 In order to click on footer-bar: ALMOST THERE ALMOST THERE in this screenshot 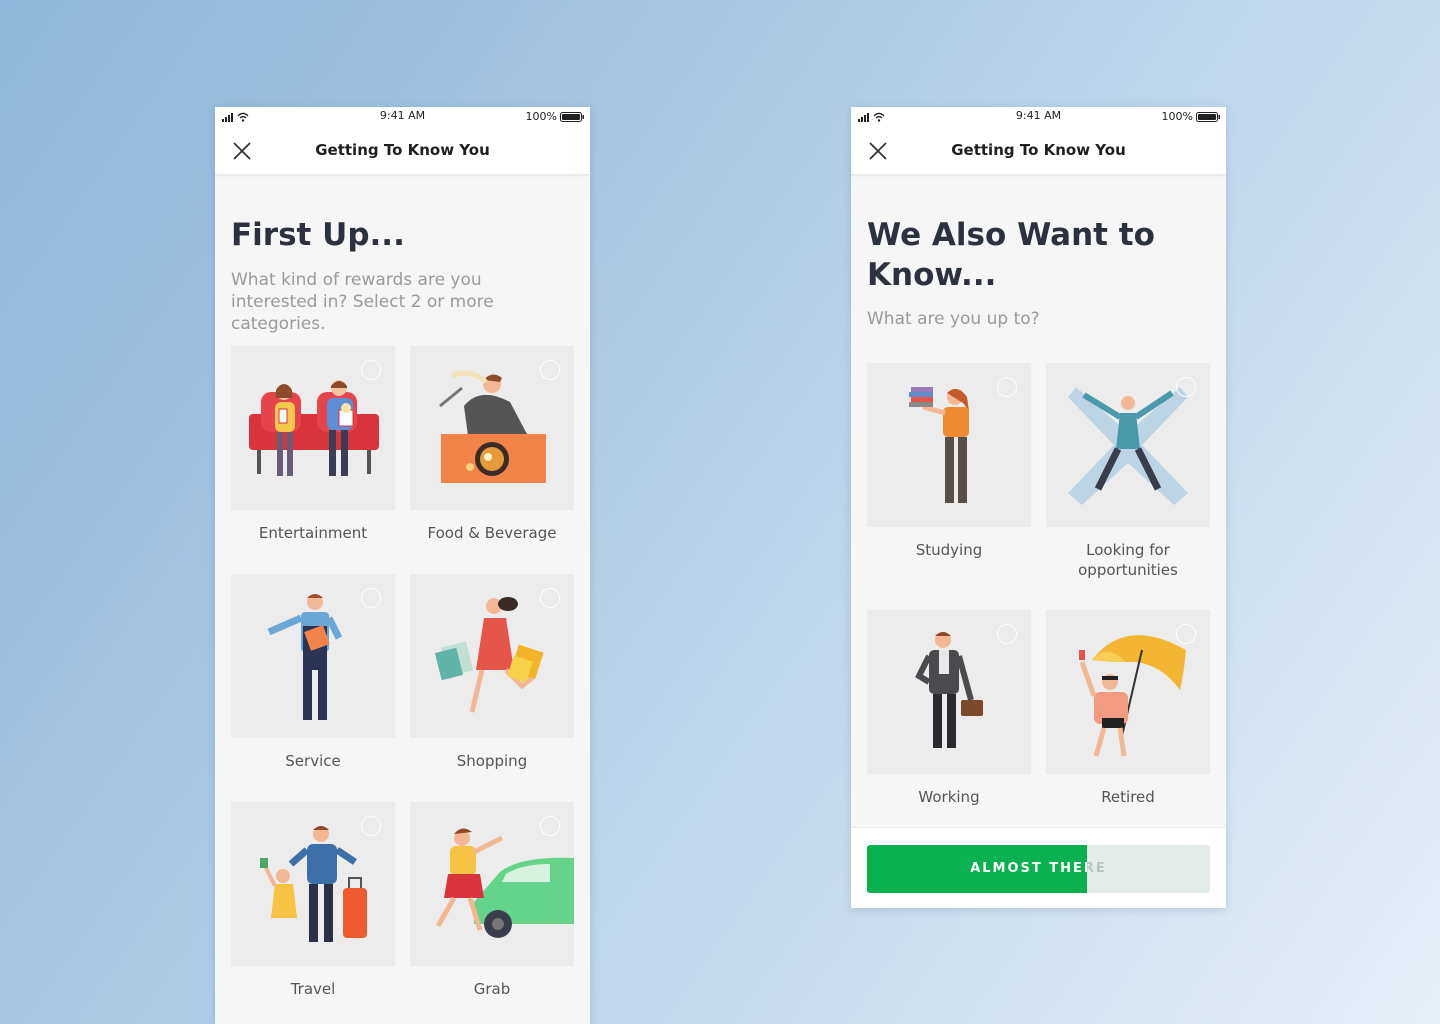, I will do `click(1038, 867)`.